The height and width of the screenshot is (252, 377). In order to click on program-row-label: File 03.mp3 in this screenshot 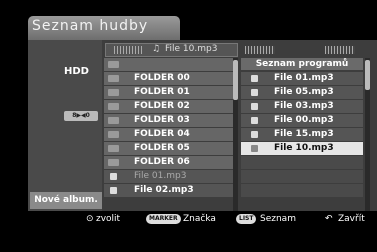, I will do `click(304, 106)`.